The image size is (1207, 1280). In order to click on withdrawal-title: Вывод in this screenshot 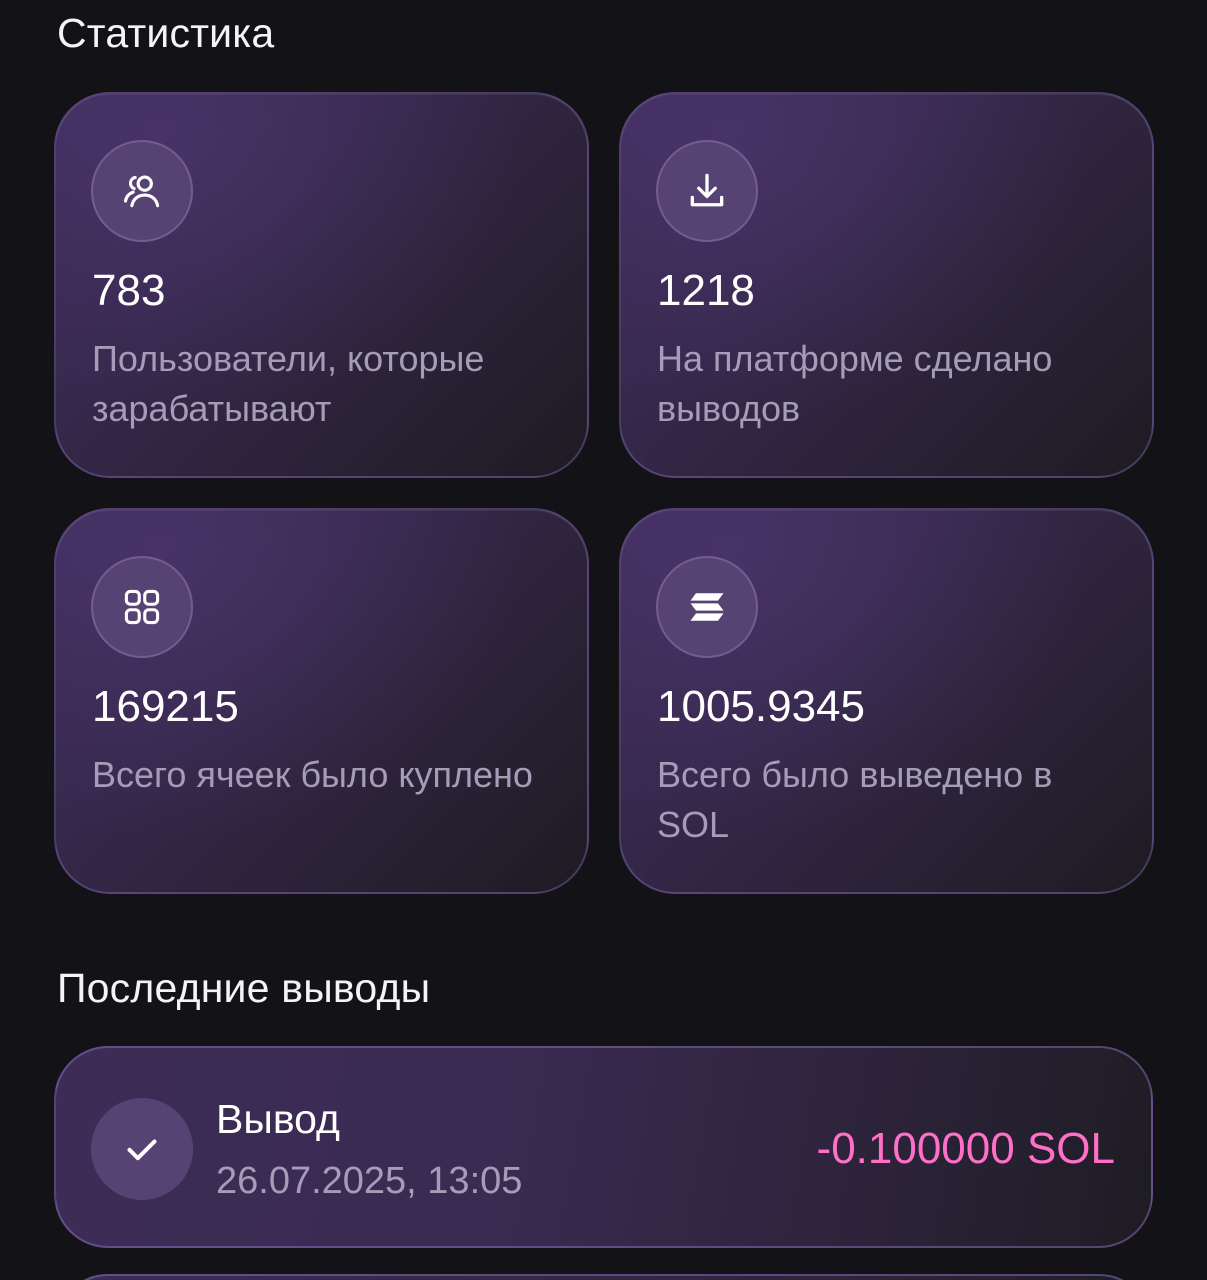, I will do `click(278, 1119)`.